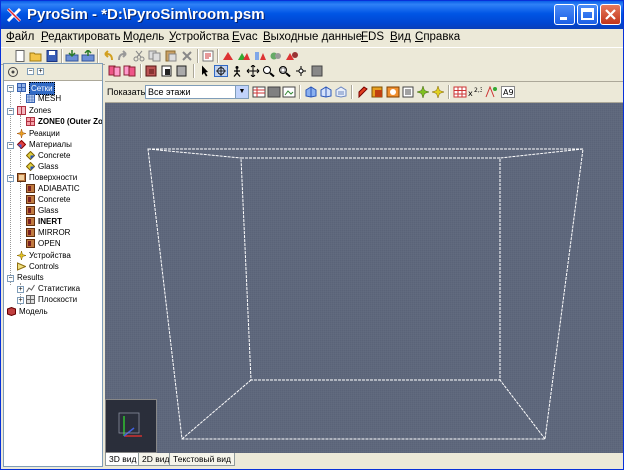 The image size is (624, 470). Describe the element at coordinates (312, 15) in the screenshot. I see `title-bar: PyroSim - *D:\PyroSim\room.psm` at that location.